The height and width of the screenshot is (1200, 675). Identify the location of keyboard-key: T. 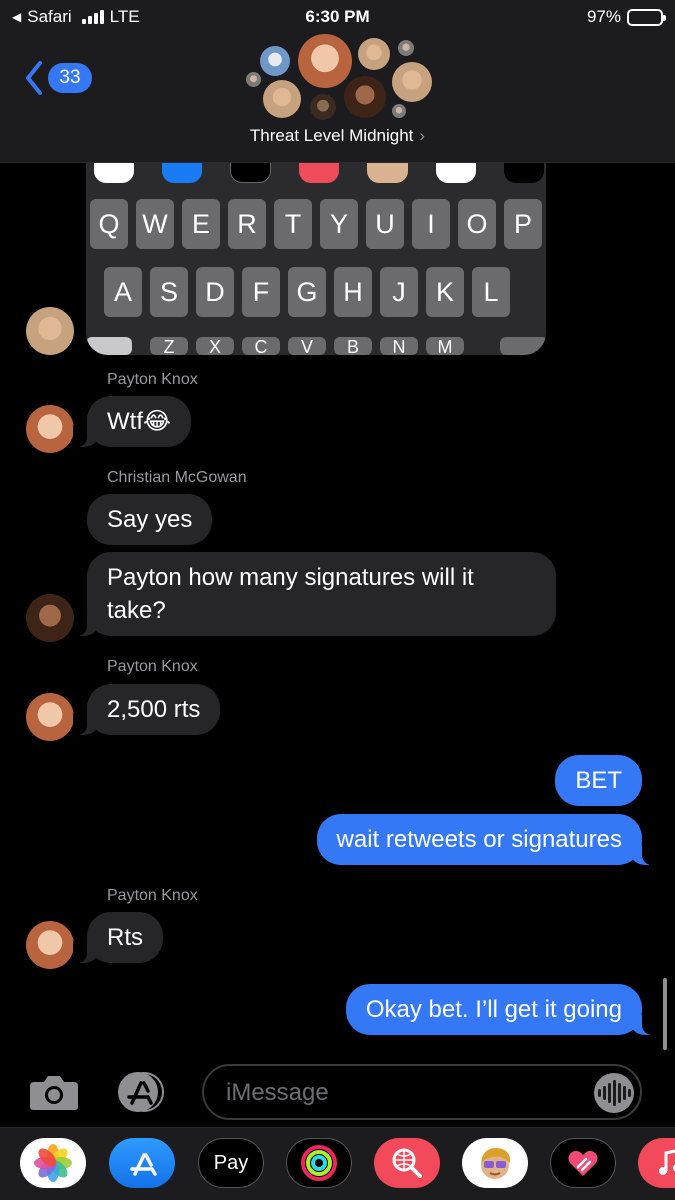
(293, 224).